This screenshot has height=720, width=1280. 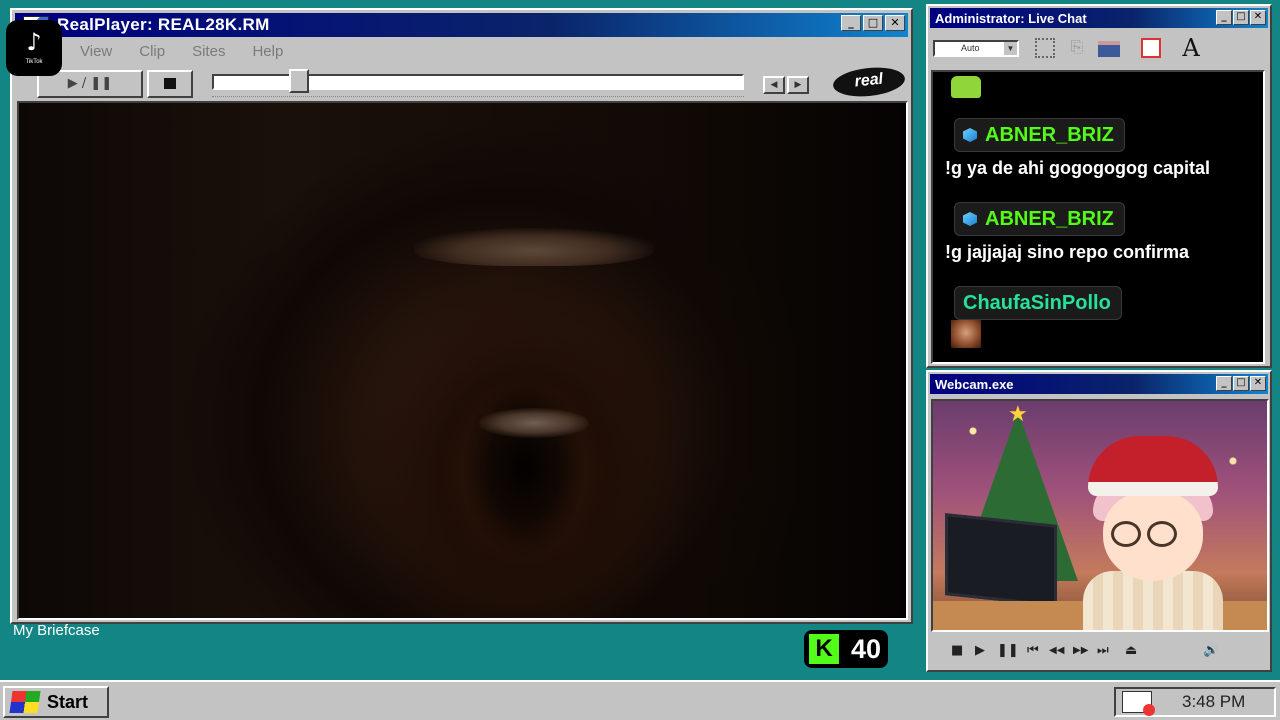 What do you see at coordinates (1001, 560) in the screenshot?
I see `monitor-illustration` at bounding box center [1001, 560].